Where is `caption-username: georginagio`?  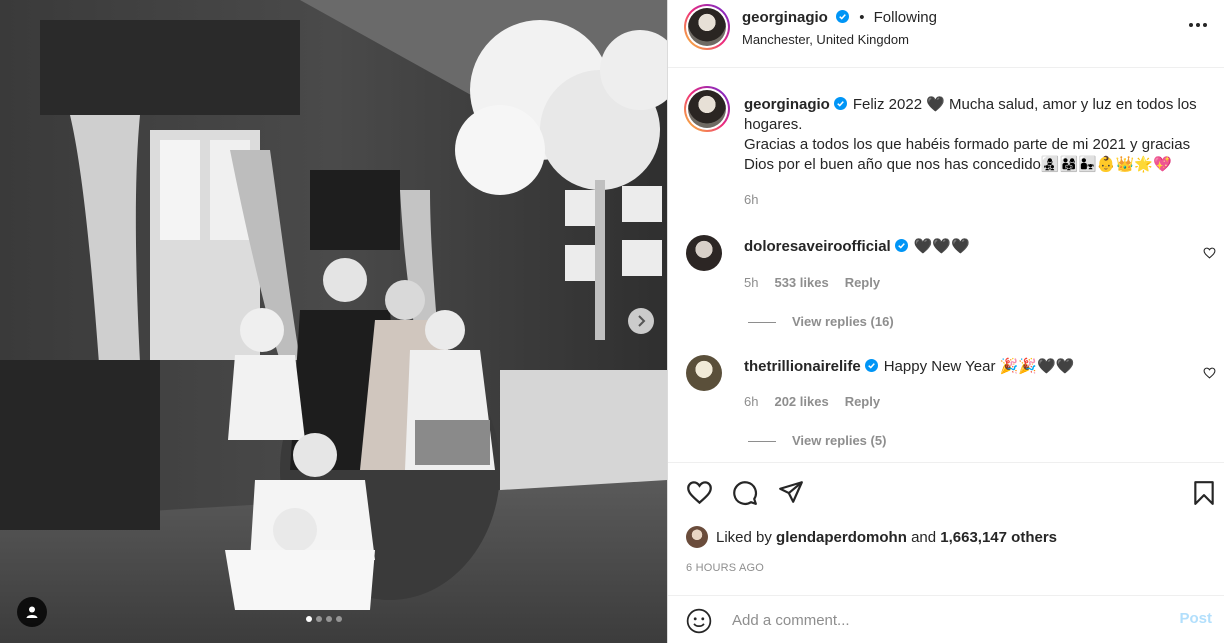
caption-username: georginagio is located at coordinates (787, 104).